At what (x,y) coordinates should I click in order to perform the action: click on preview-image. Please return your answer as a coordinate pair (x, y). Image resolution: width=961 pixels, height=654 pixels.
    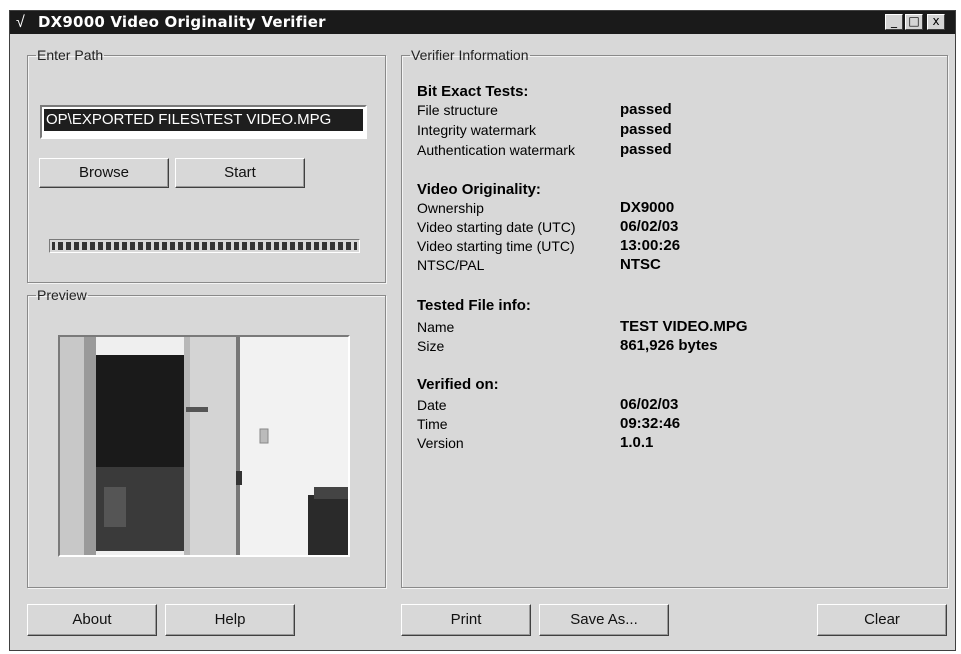
    Looking at the image, I should click on (204, 446).